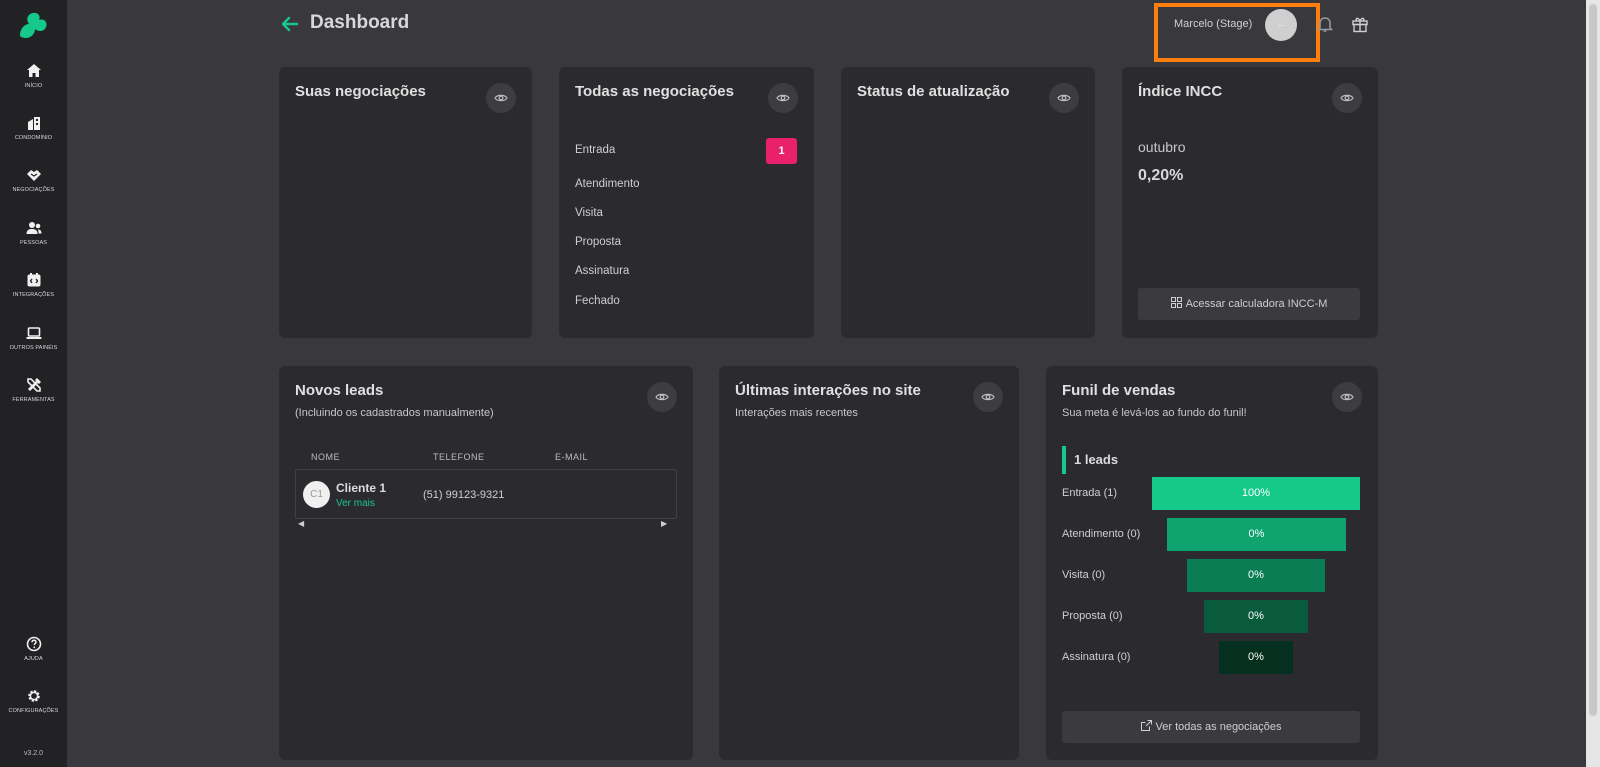 This screenshot has width=1600, height=767. I want to click on sidebar-item-label: NEGOCIAÇÕES, so click(33, 190).